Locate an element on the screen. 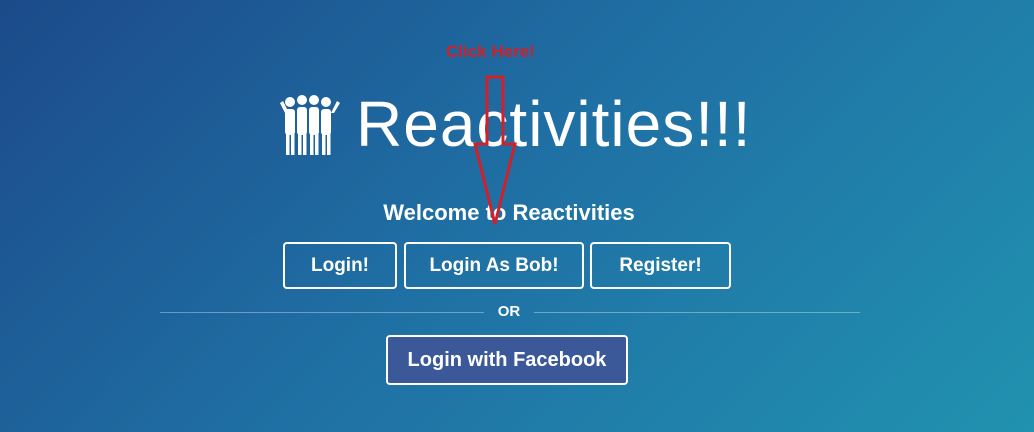 The image size is (1034, 432). page-title: Reactivities!!! is located at coordinates (554, 124).